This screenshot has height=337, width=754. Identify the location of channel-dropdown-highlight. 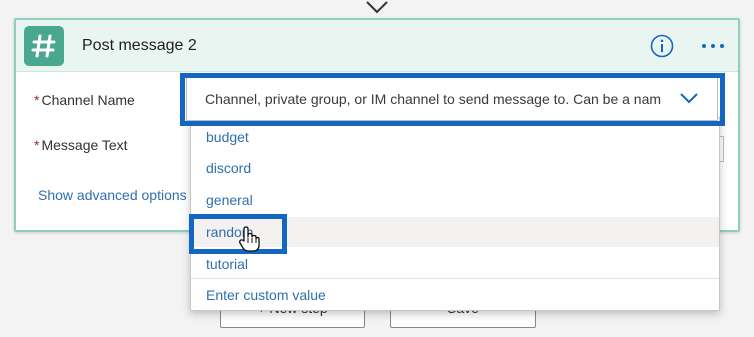
(452, 99).